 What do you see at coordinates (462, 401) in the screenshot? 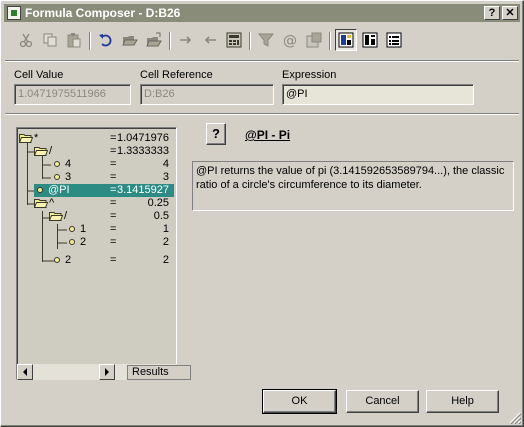
I see `help-button: Help` at bounding box center [462, 401].